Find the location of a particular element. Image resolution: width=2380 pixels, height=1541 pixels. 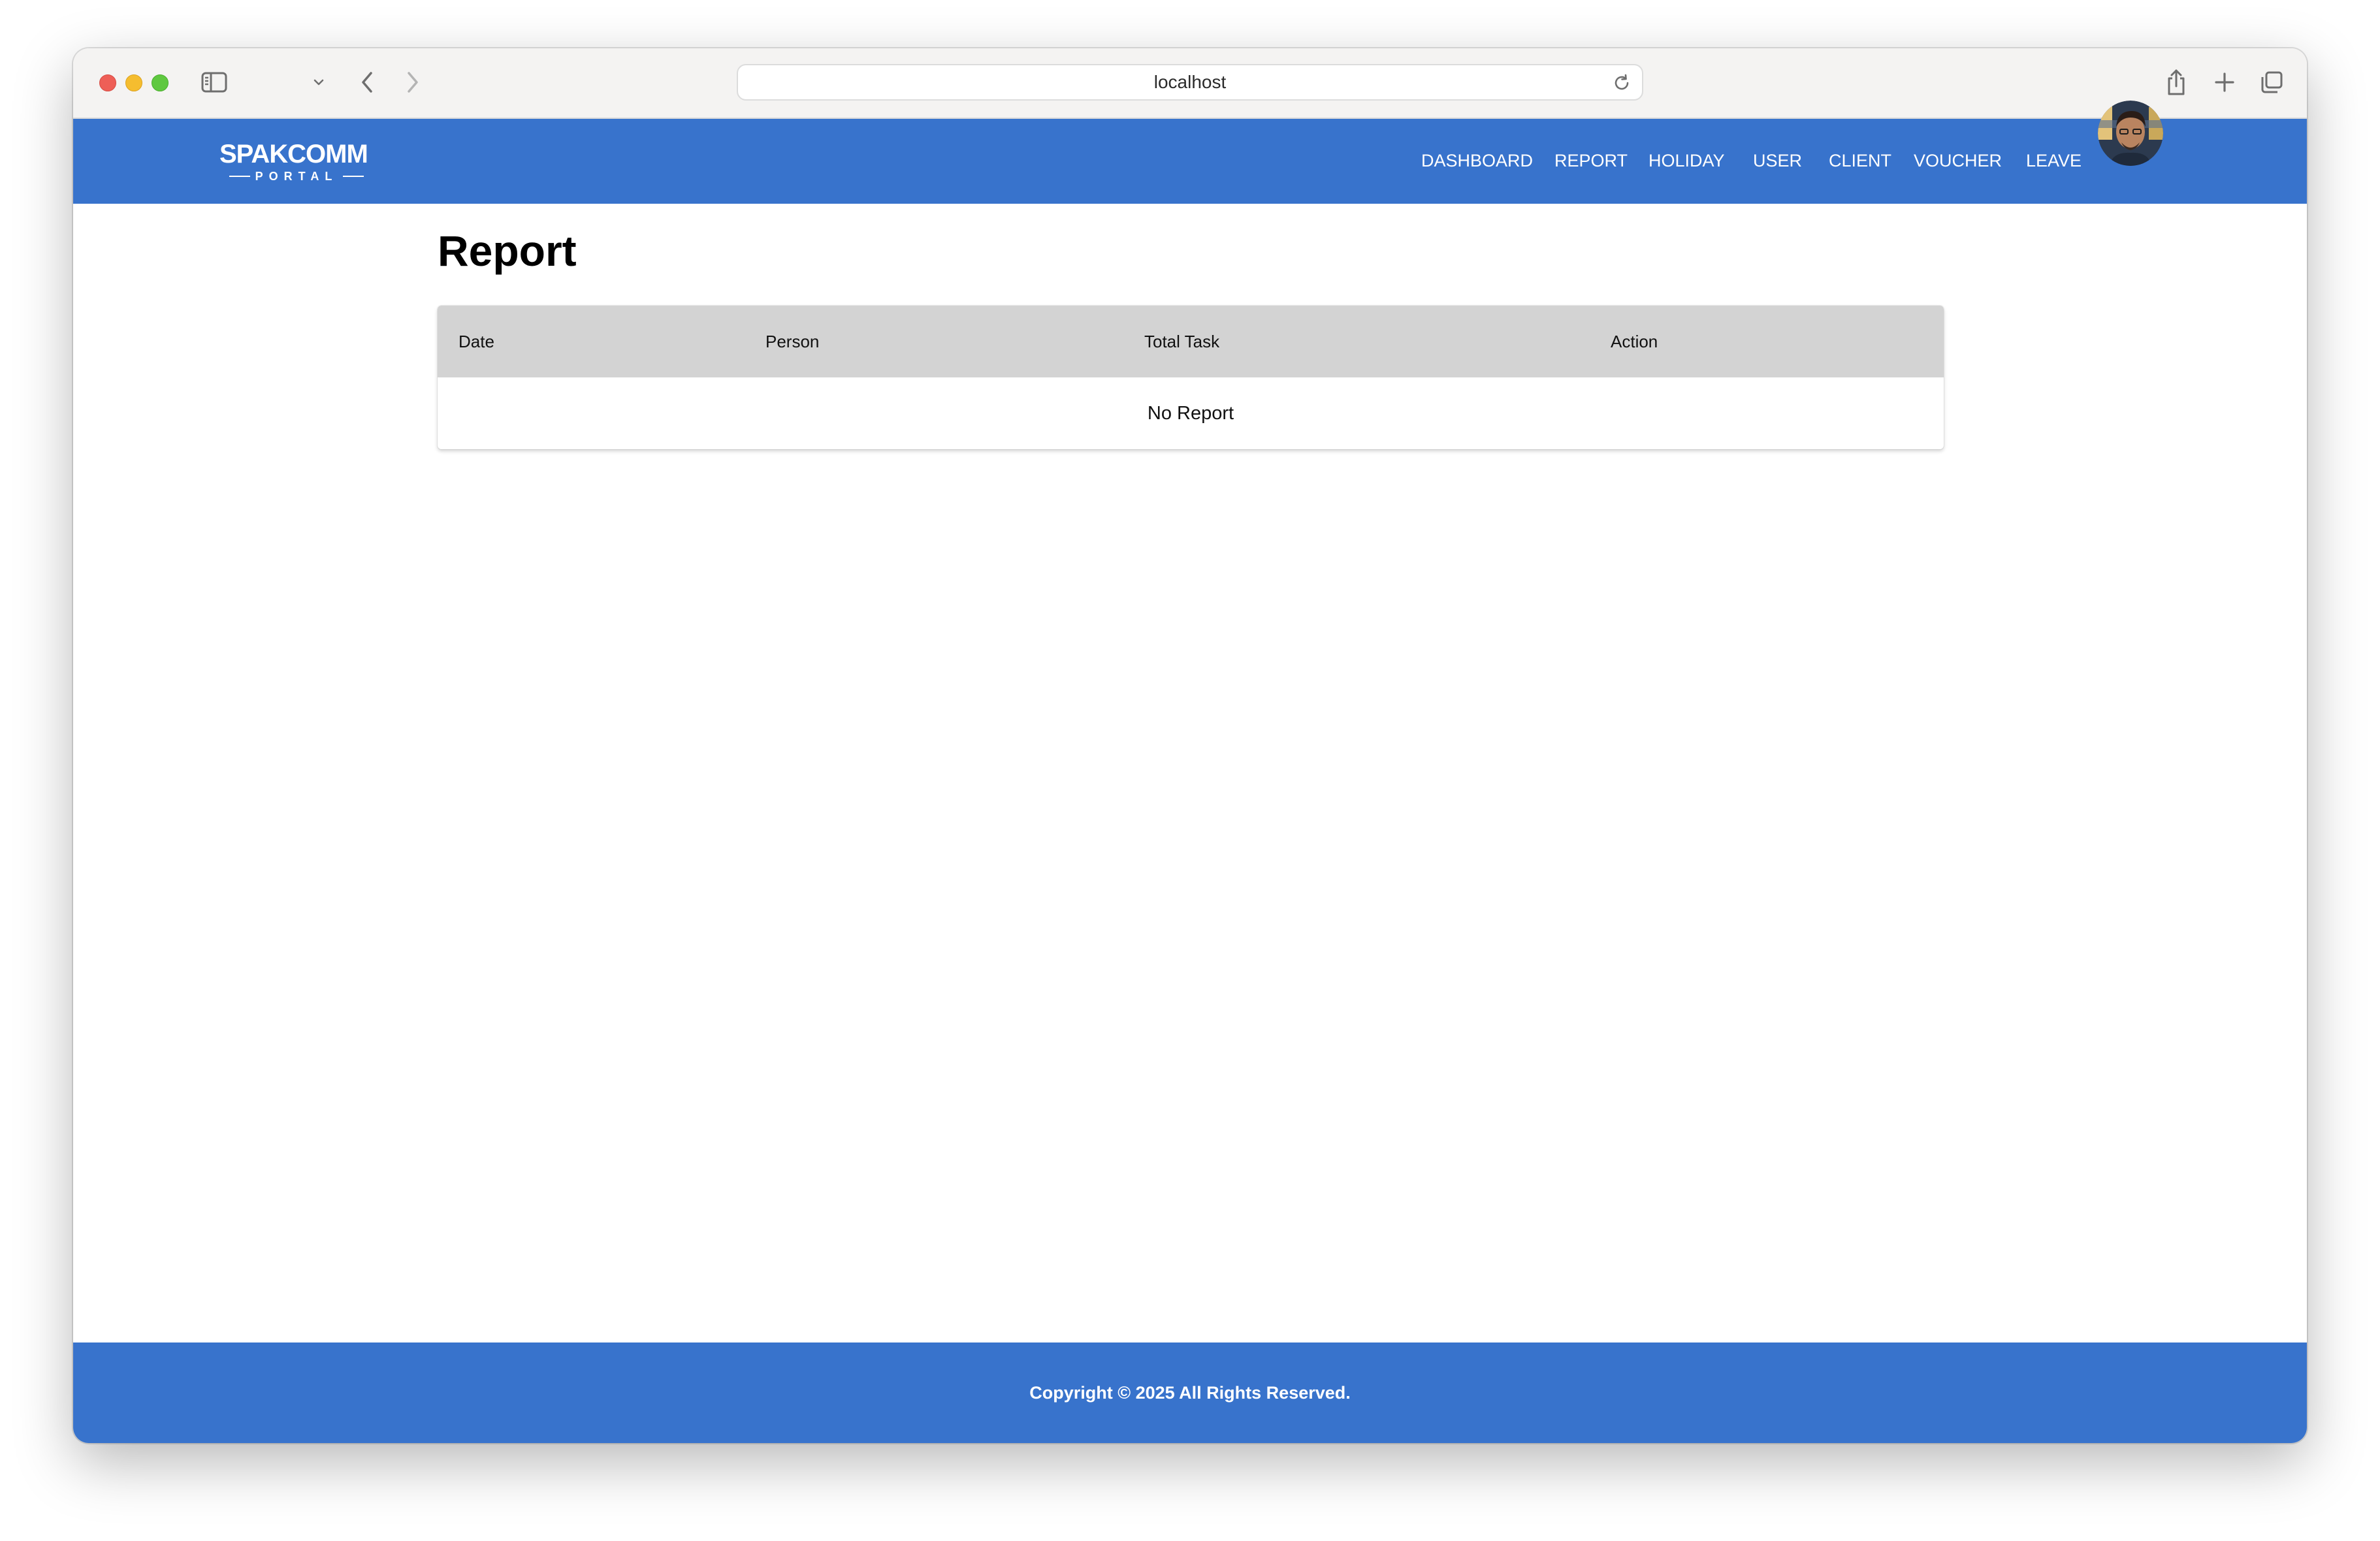

app-footer: Copyright © 2025 All Rights Reserved. is located at coordinates (1190, 1392).